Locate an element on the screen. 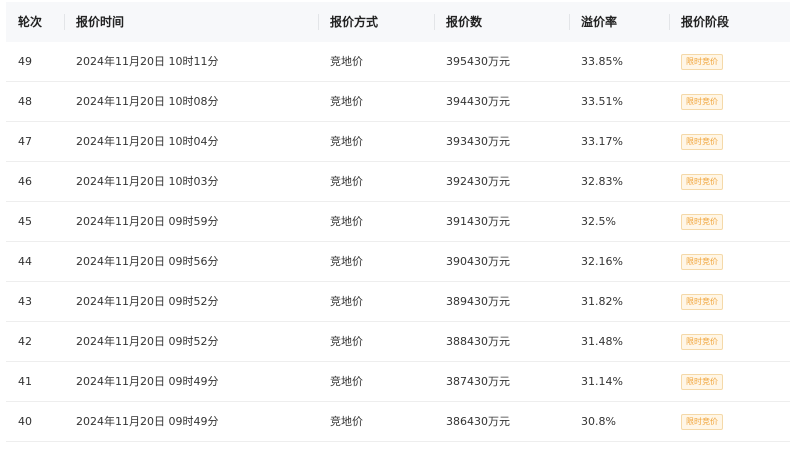 The width and height of the screenshot is (790, 453). round-cell: 45 is located at coordinates (25, 221).